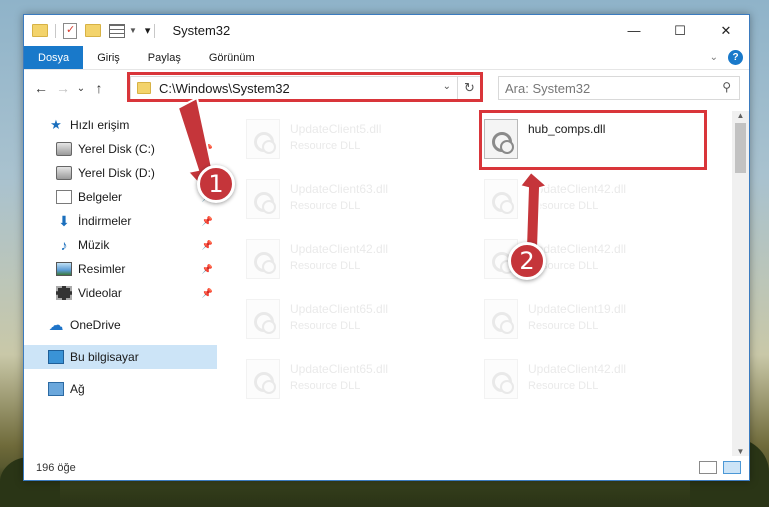 This screenshot has width=769, height=507. Describe the element at coordinates (363, 172) in the screenshot. I see `annotation-arrows` at that location.